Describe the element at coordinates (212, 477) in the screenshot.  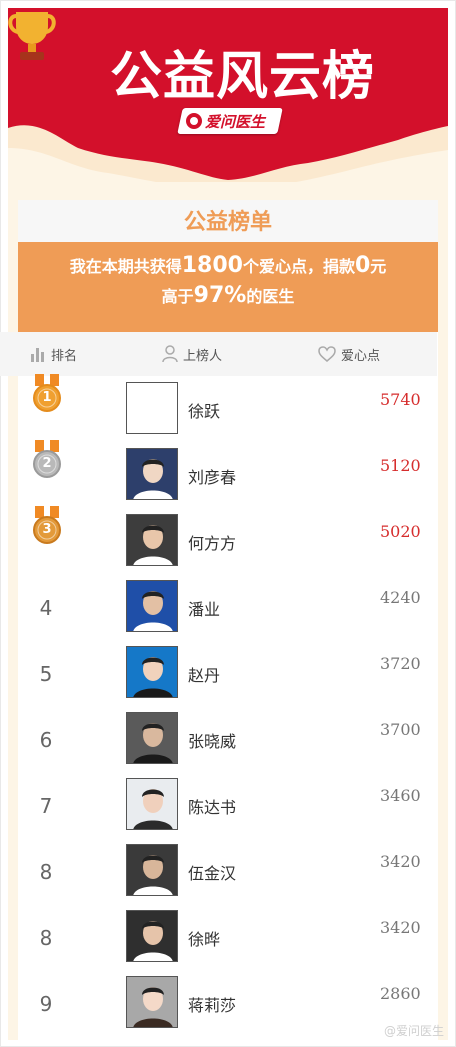
I see `doctor-name: 刘彦春` at that location.